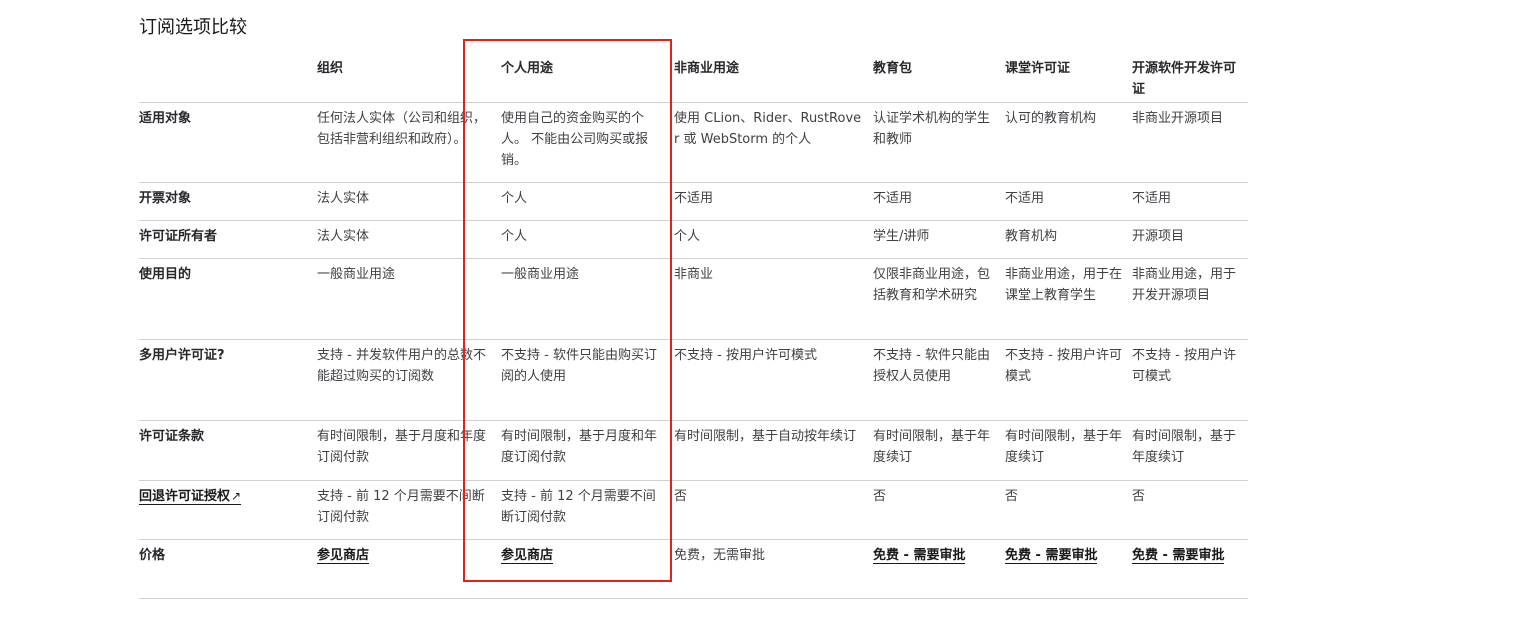 The width and height of the screenshot is (1518, 621). Describe the element at coordinates (932, 285) in the screenshot. I see `table-cell: 仅限非商业用途，包括教育和学术研究` at that location.